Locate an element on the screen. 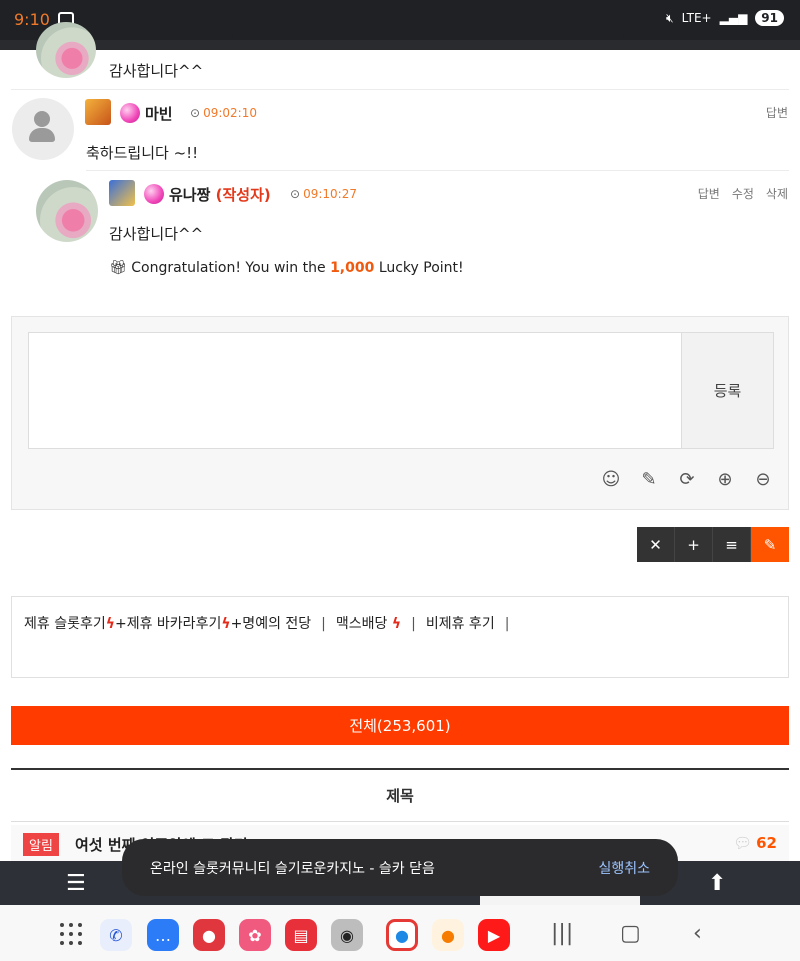 The width and height of the screenshot is (800, 961). system-nav-bar: ✆ … ● ✿ ▤ ◉ ● ● ▶ ||| ▢ ‹ is located at coordinates (400, 933).